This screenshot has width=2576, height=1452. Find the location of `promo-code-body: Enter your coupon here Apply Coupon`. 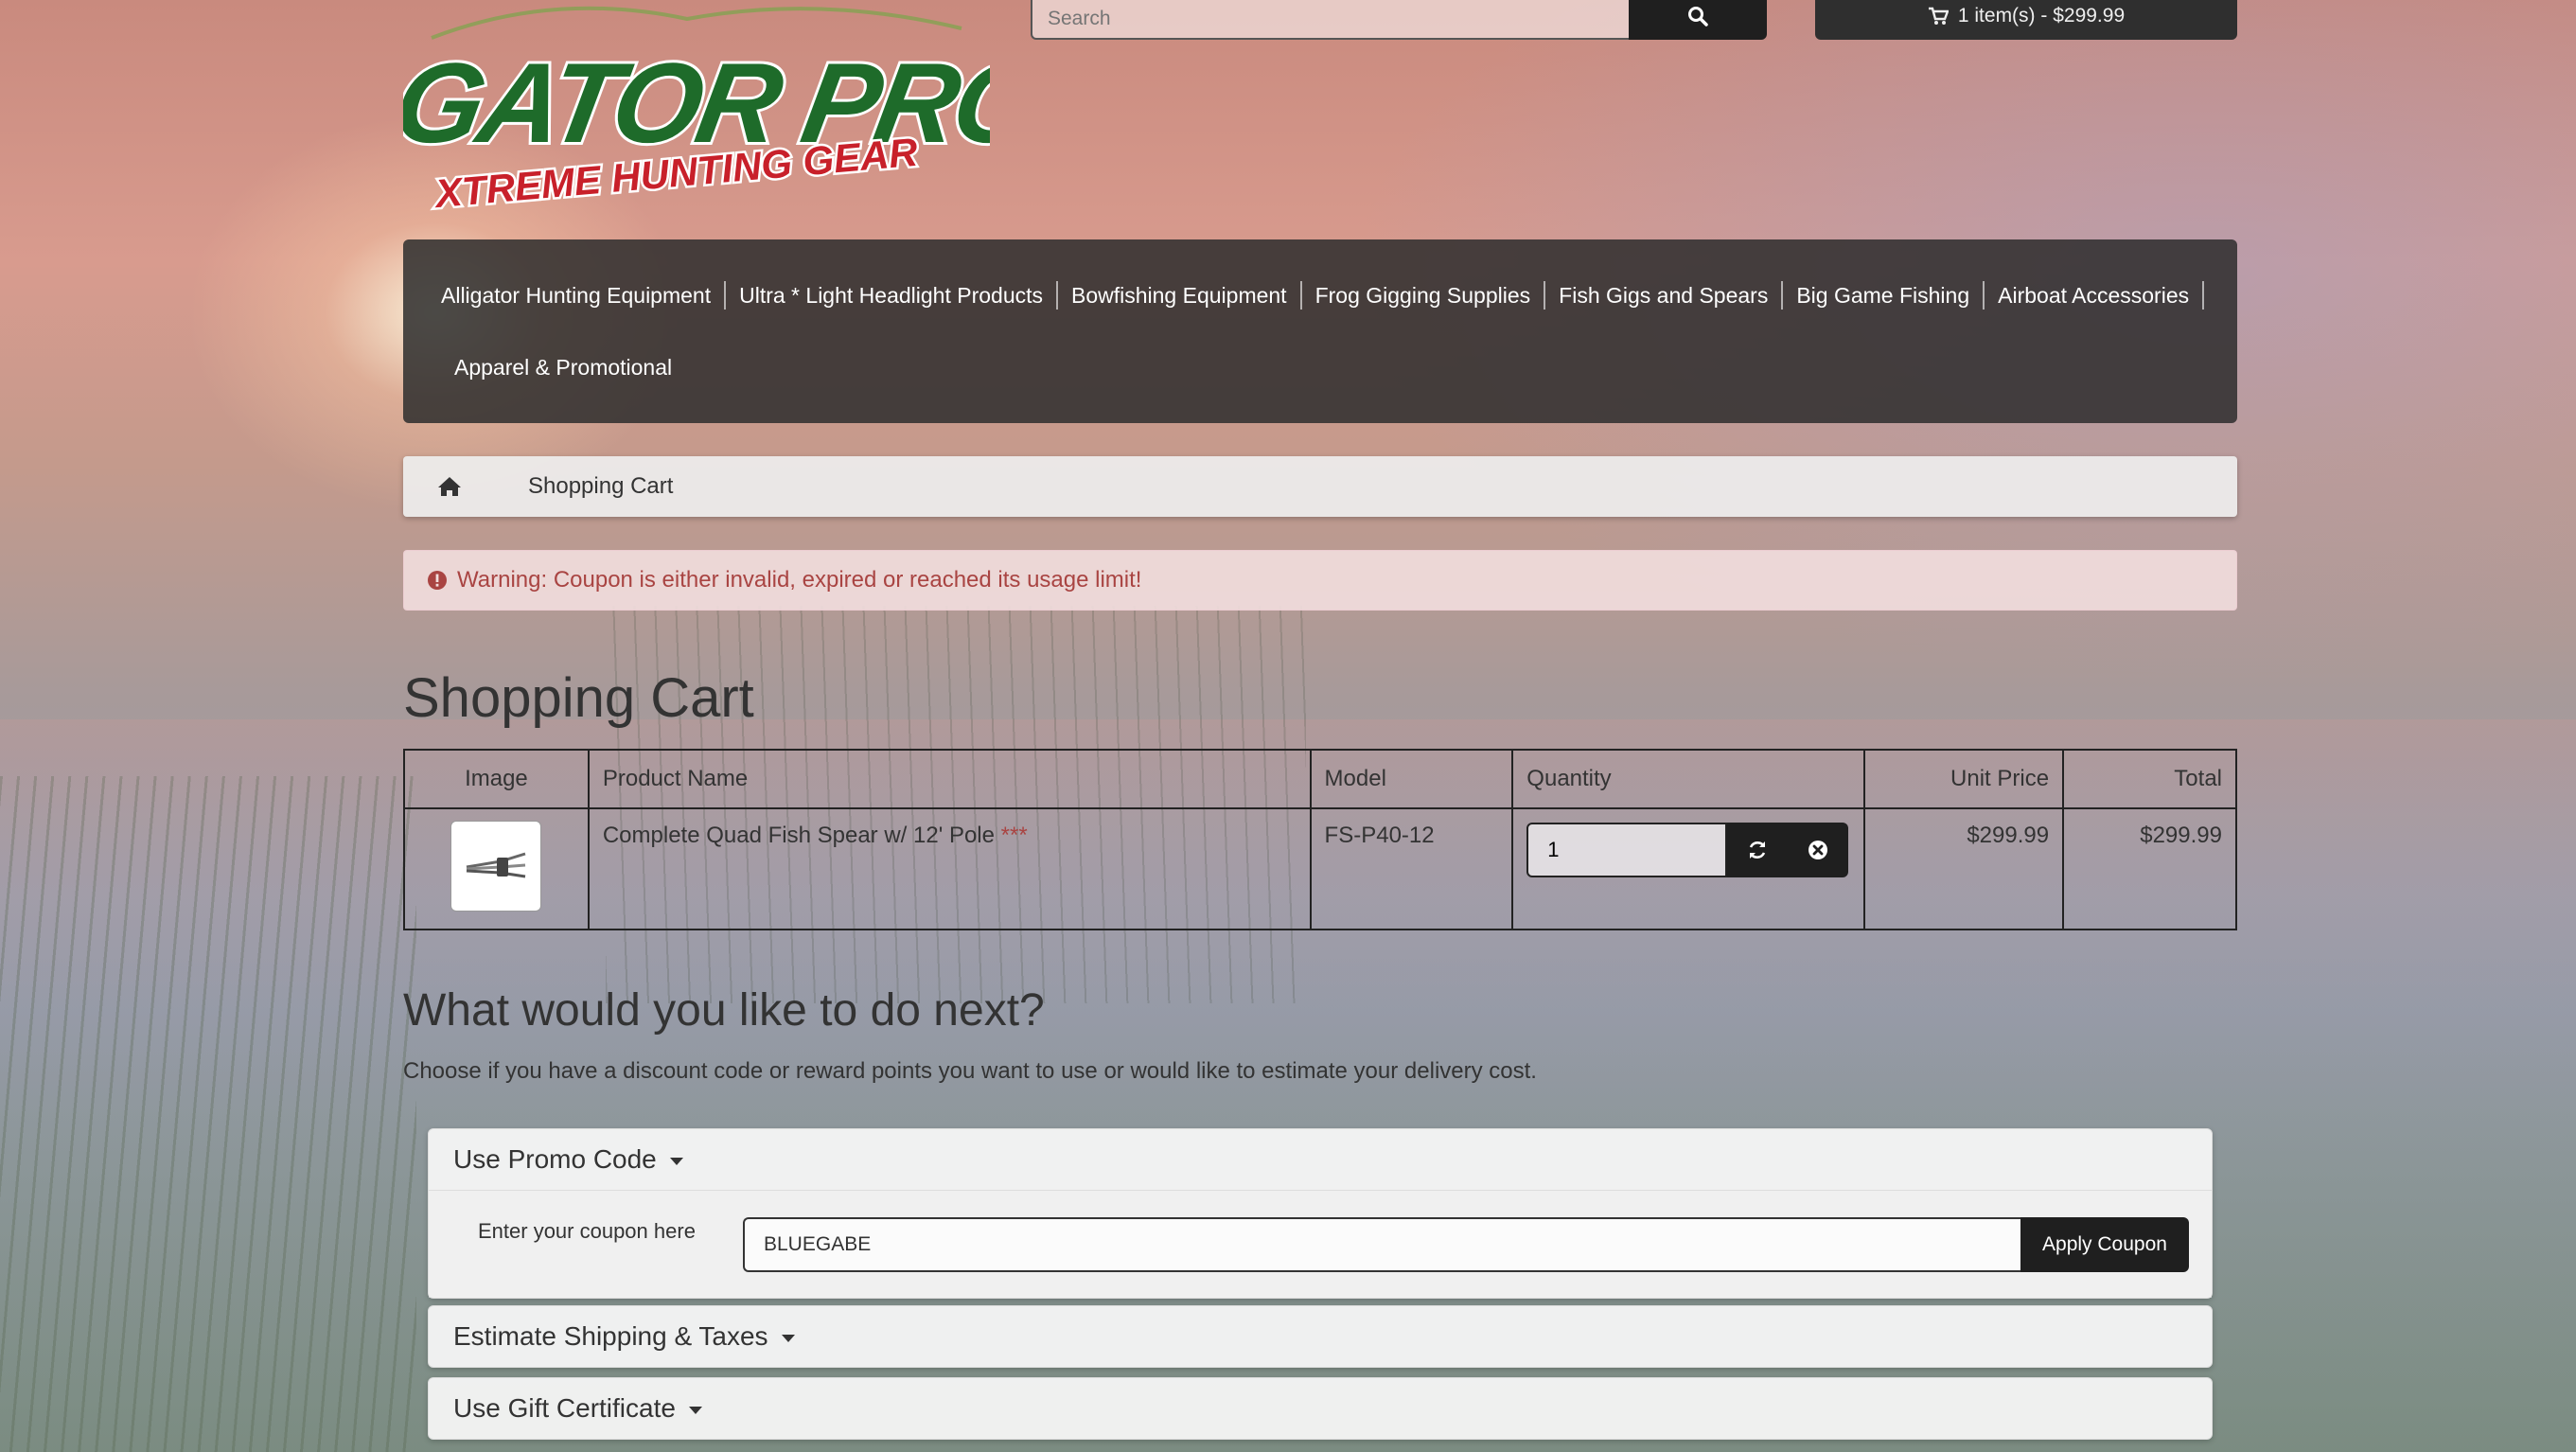

promo-code-body: Enter your coupon here Apply Coupon is located at coordinates (1320, 1244).